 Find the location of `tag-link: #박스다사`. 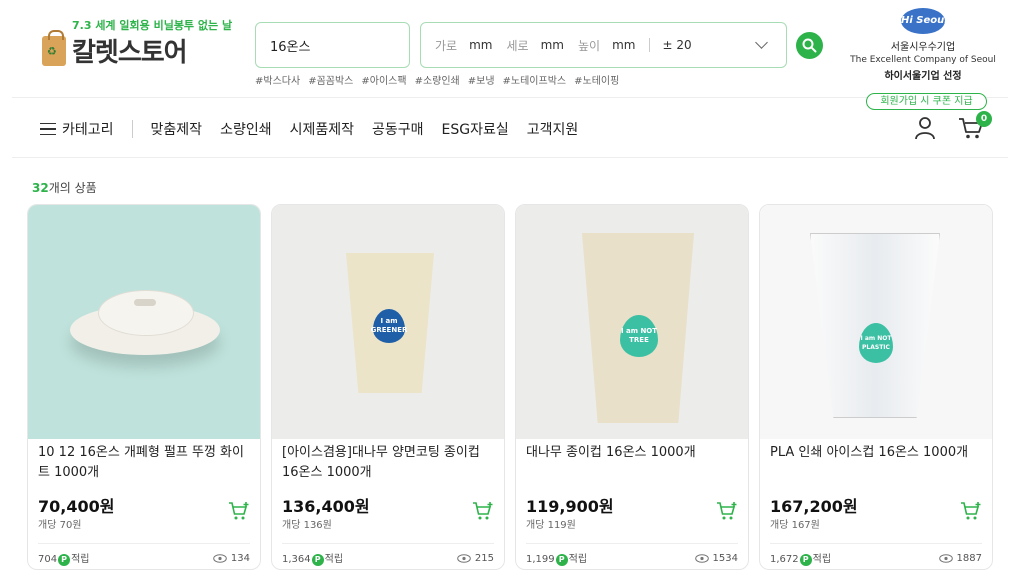

tag-link: #박스다사 is located at coordinates (277, 79).